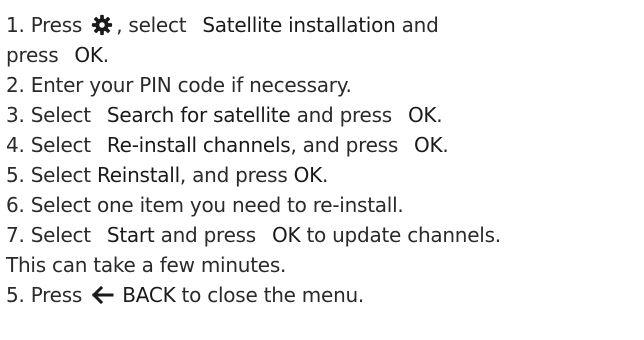 The height and width of the screenshot is (340, 644). Describe the element at coordinates (88, 55) in the screenshot. I see `step-1b-bold: OK` at that location.